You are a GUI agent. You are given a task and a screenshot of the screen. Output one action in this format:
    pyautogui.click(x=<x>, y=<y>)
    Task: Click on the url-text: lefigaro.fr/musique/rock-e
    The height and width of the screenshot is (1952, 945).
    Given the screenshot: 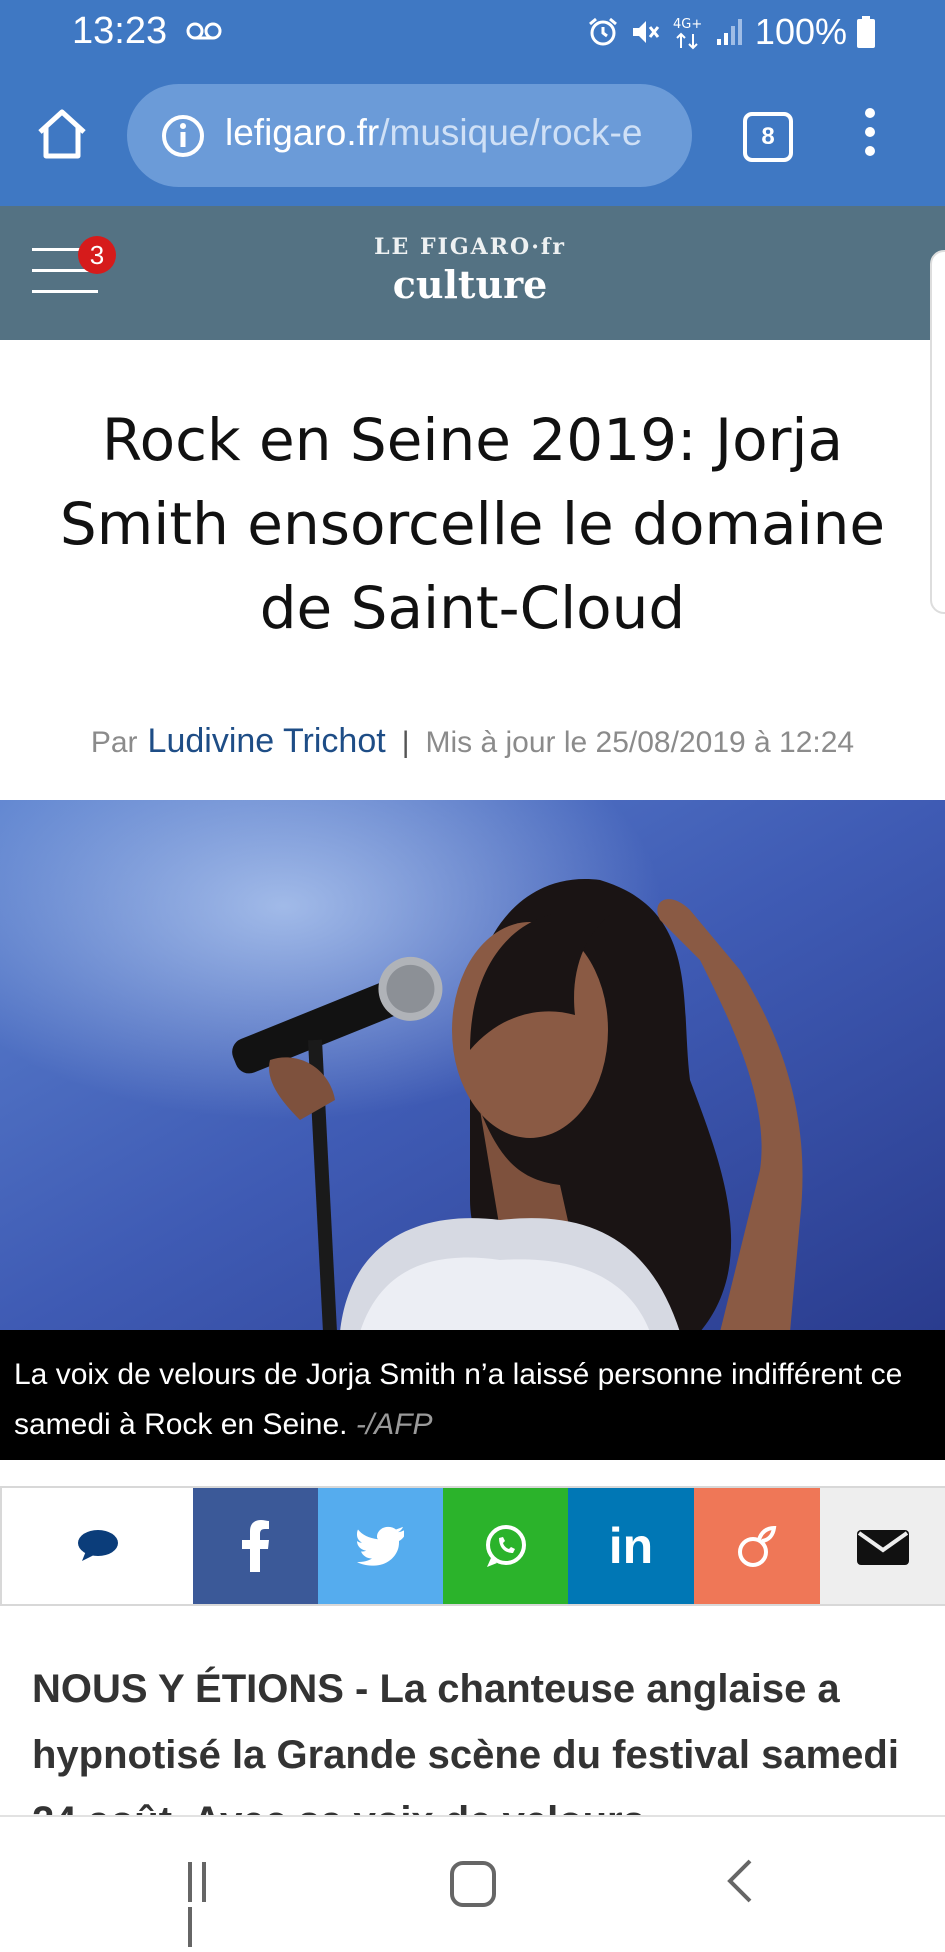 What is the action you would take?
    pyautogui.click(x=450, y=133)
    